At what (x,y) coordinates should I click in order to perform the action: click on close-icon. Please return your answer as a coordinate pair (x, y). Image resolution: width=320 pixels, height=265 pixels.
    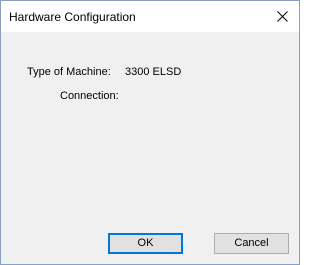
    Looking at the image, I should click on (282, 16).